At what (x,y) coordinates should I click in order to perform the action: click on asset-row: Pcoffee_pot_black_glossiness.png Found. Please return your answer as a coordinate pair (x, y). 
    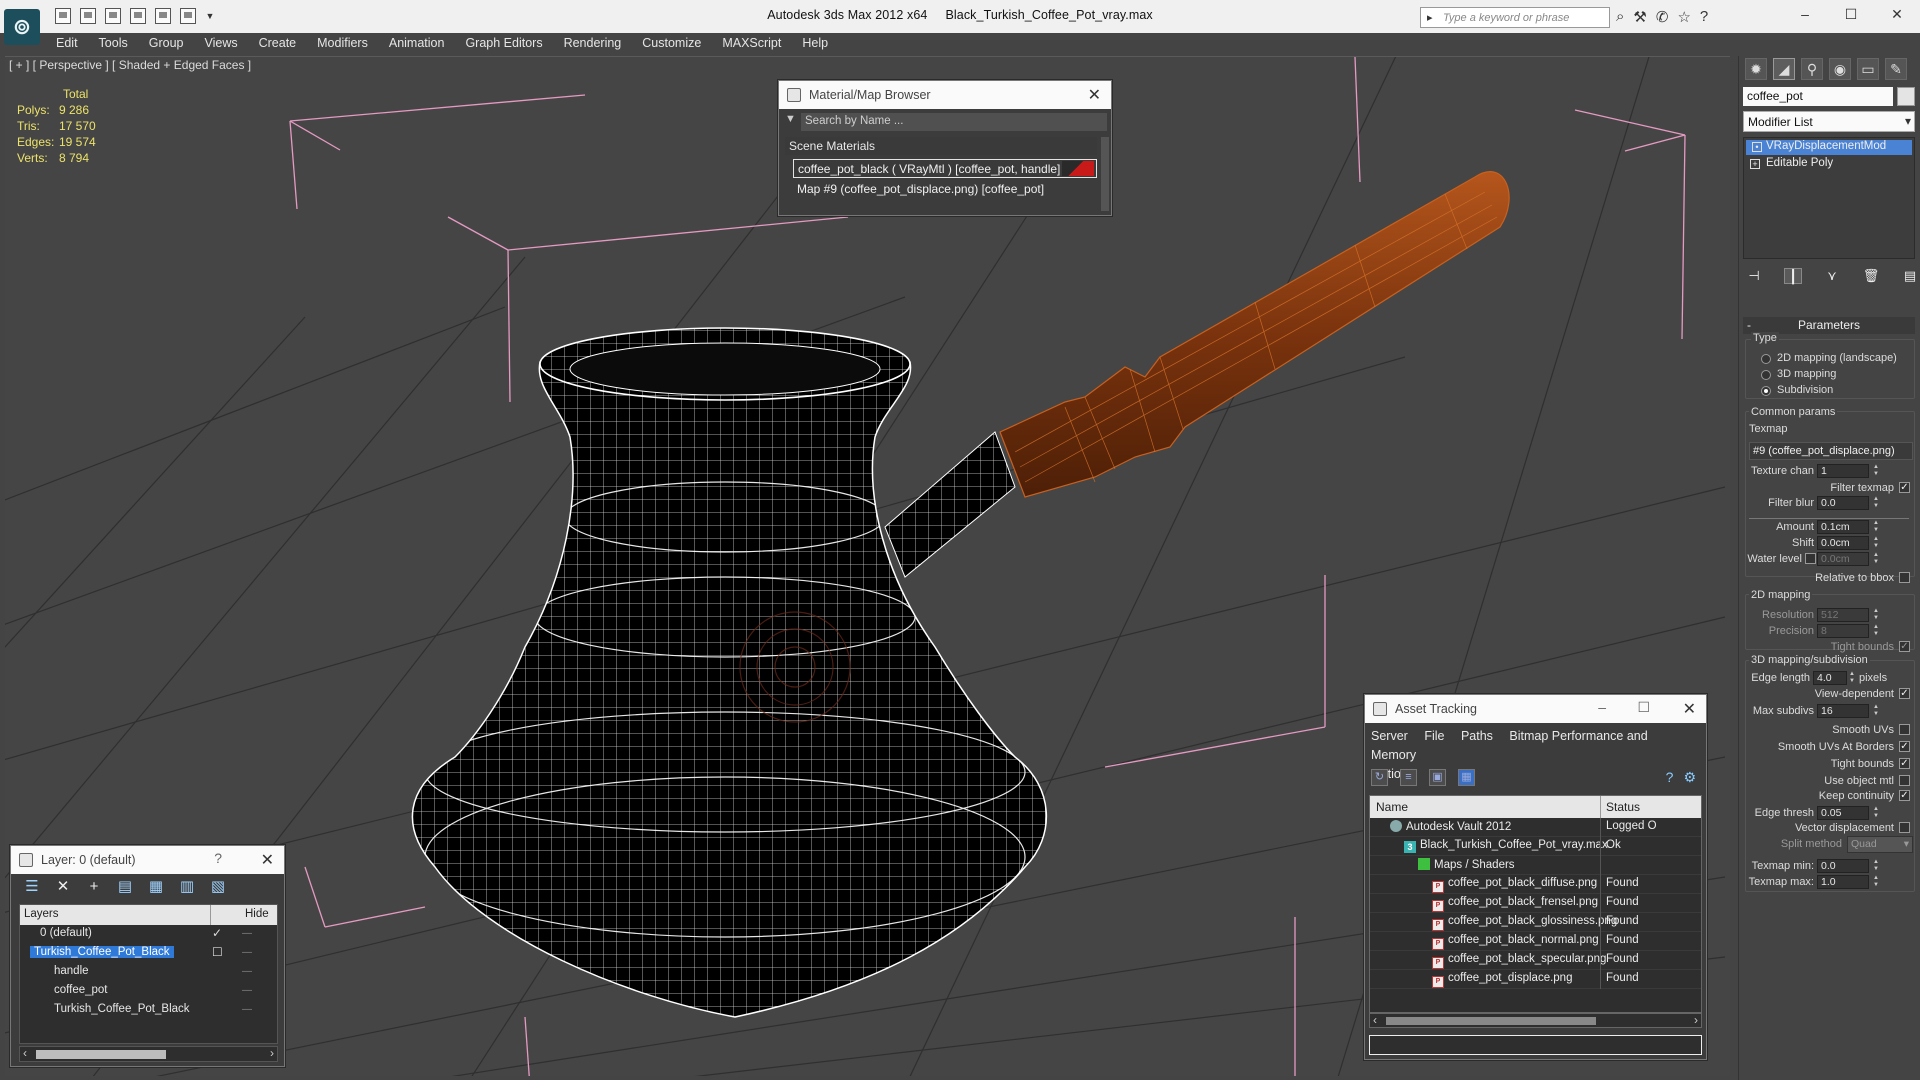
    Looking at the image, I should click on (1535, 922).